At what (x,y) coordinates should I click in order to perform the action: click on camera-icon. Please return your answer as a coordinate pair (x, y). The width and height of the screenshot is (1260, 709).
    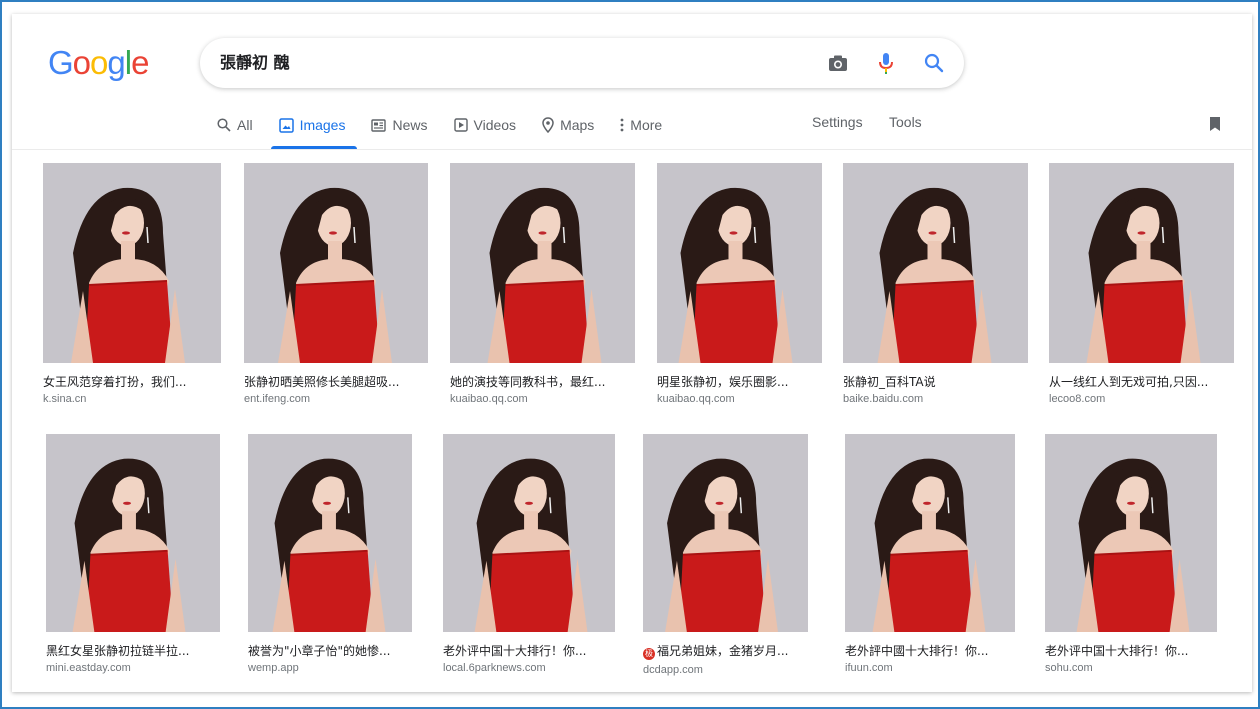
    Looking at the image, I should click on (838, 63).